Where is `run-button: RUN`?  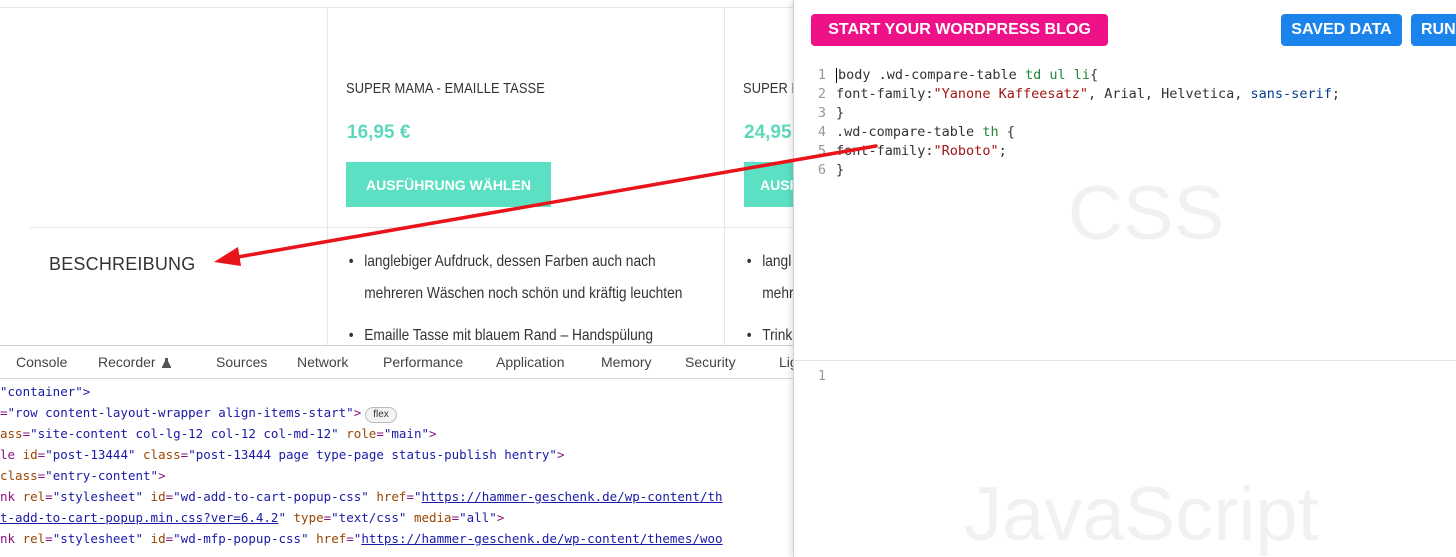
run-button: RUN is located at coordinates (1433, 30).